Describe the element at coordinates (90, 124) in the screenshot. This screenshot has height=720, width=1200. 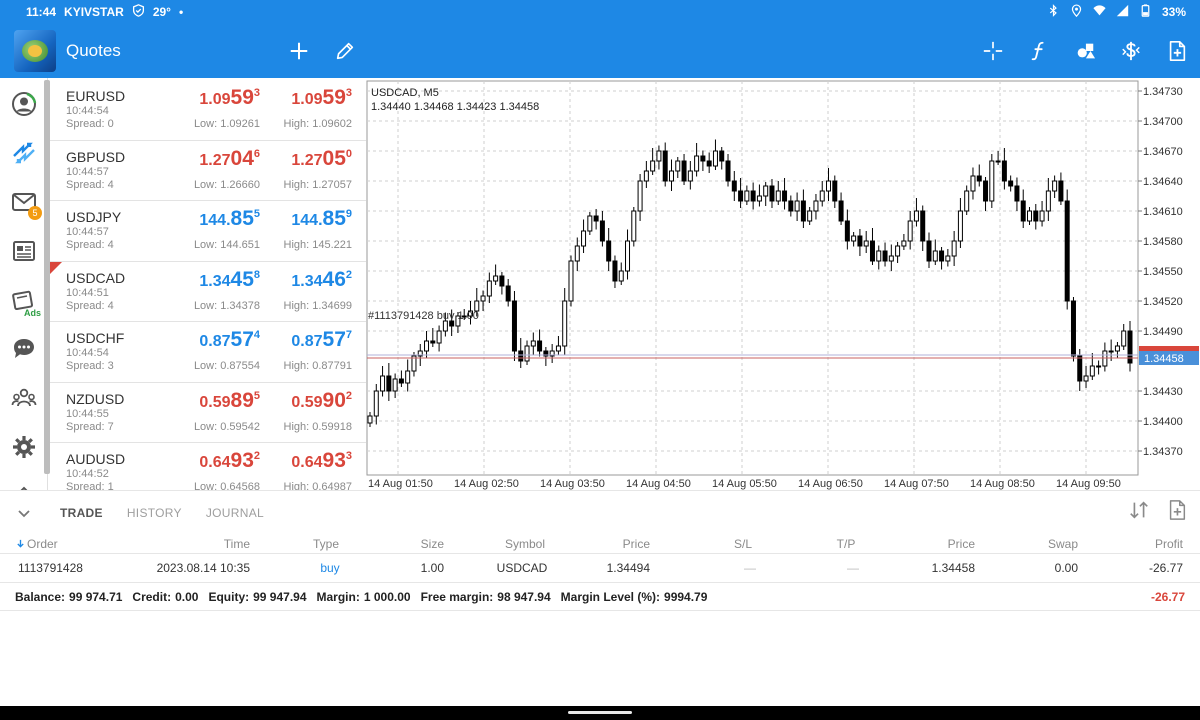
I see `quote-spread: Spread: 0` at that location.